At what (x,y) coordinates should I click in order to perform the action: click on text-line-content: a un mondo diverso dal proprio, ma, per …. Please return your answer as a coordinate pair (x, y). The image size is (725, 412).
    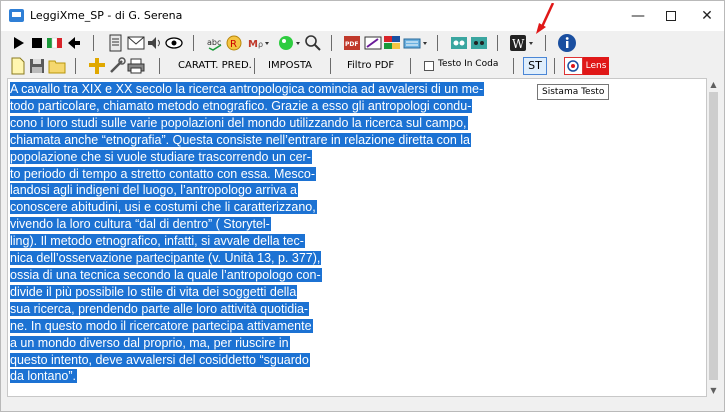
    Looking at the image, I should click on (150, 342).